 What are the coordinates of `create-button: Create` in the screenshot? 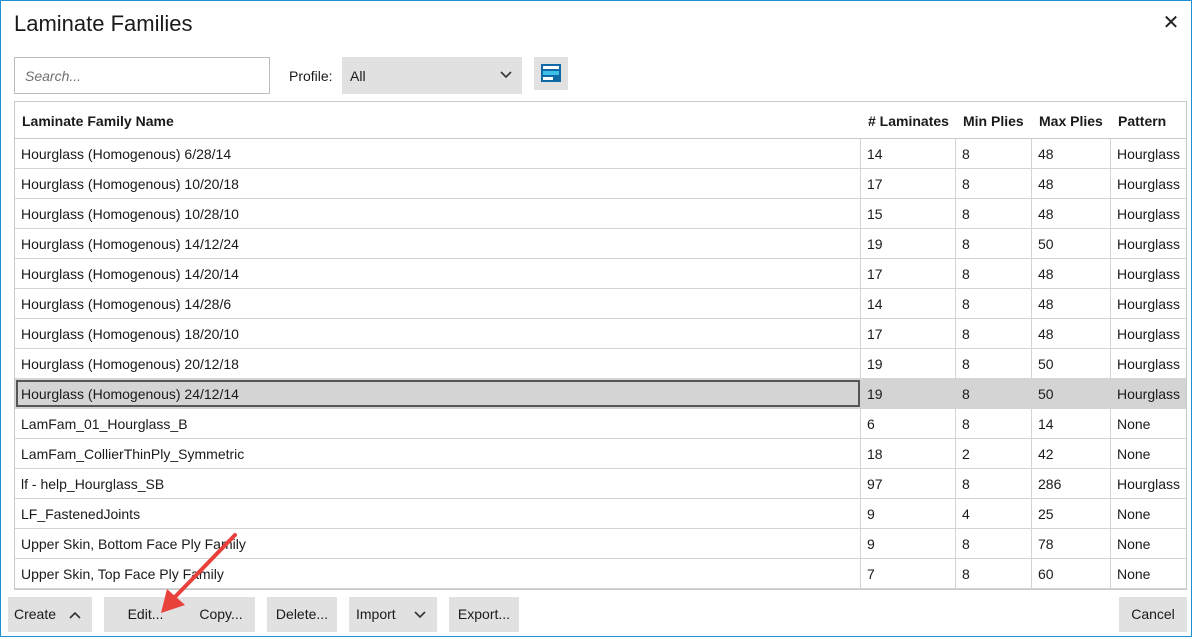 It's located at (50, 614).